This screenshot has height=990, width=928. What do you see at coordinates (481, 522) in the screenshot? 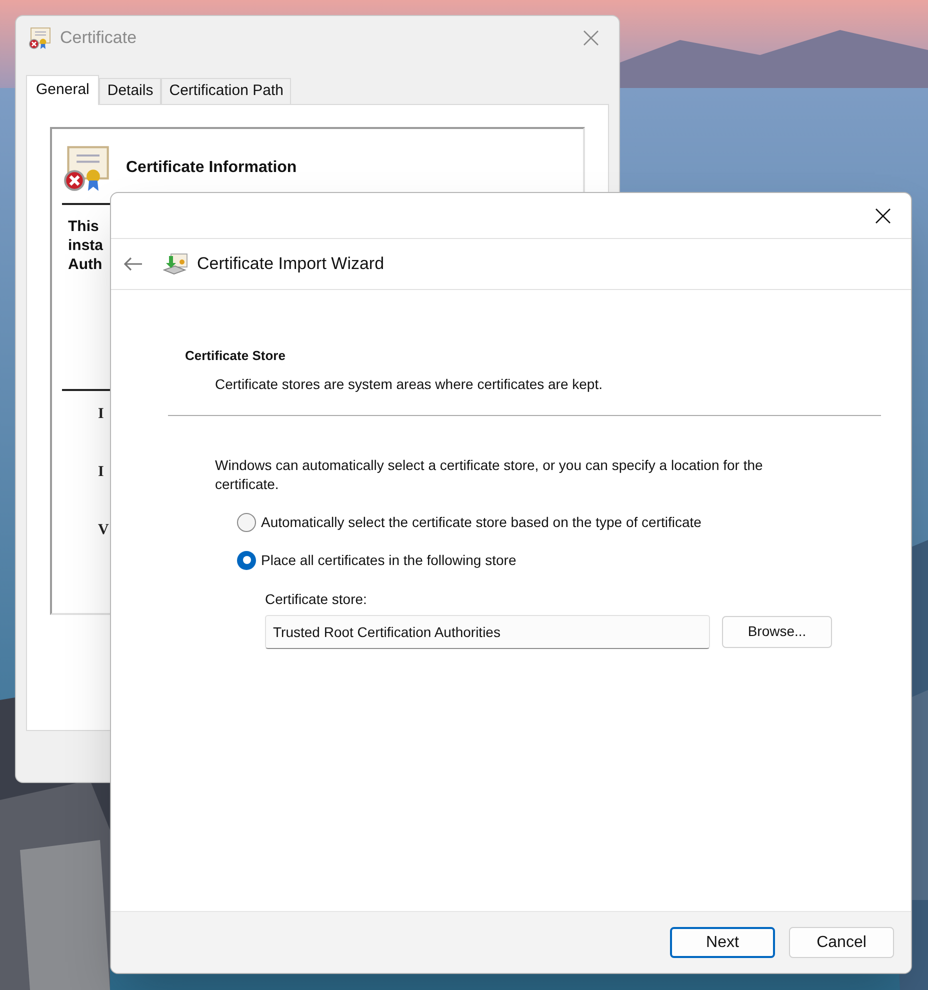
I see `option-label: Automatically select the certificate store based on the type of certificate` at bounding box center [481, 522].